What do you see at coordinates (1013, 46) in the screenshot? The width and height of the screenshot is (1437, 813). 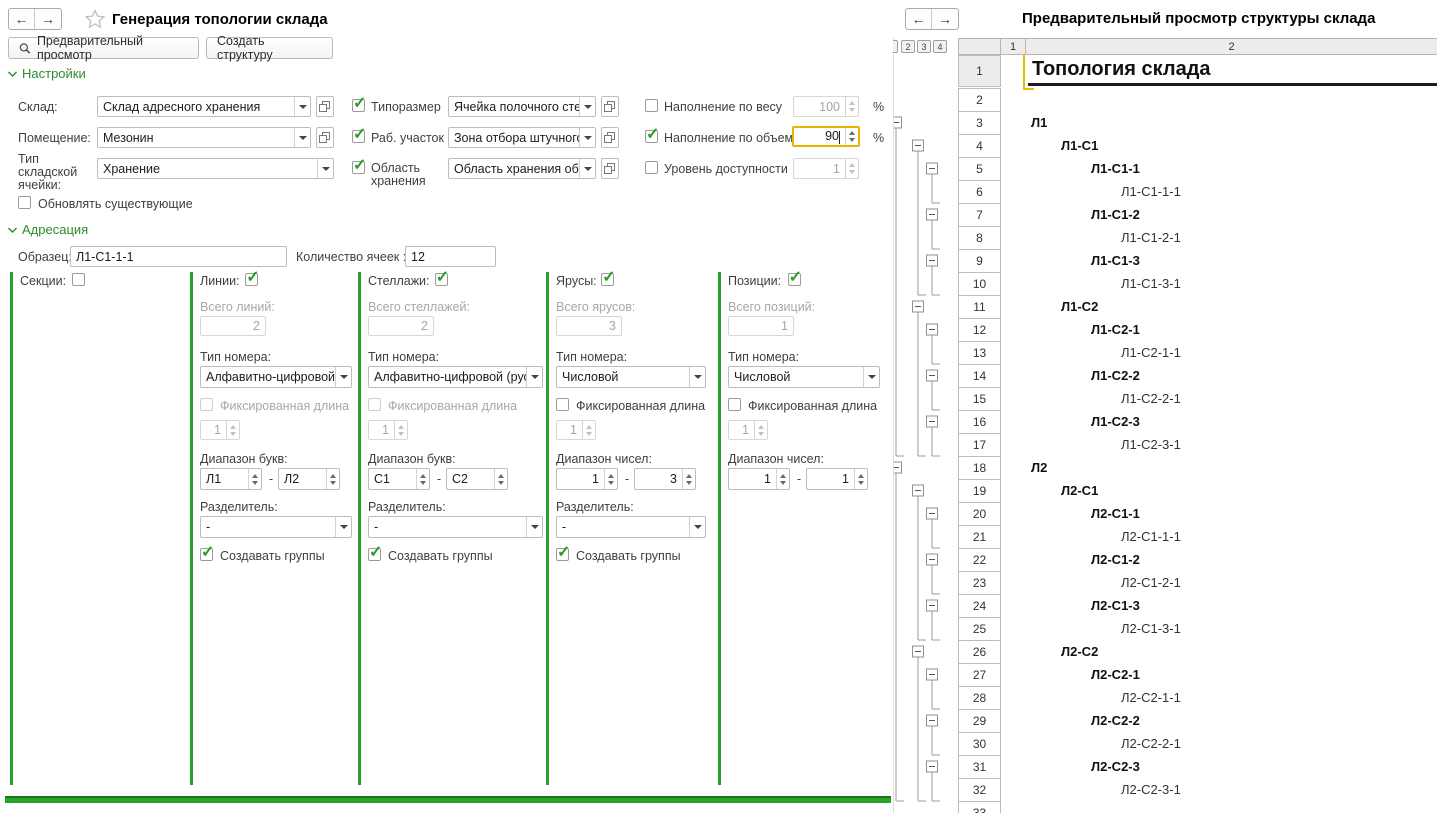 I see `column-header-1: 1` at bounding box center [1013, 46].